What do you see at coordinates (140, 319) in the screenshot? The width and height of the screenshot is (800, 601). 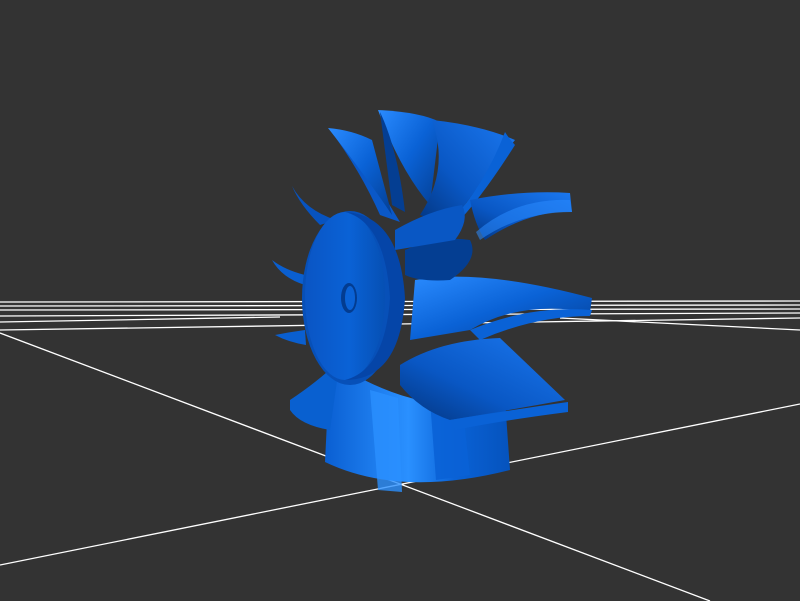 I see `grid-line` at bounding box center [140, 319].